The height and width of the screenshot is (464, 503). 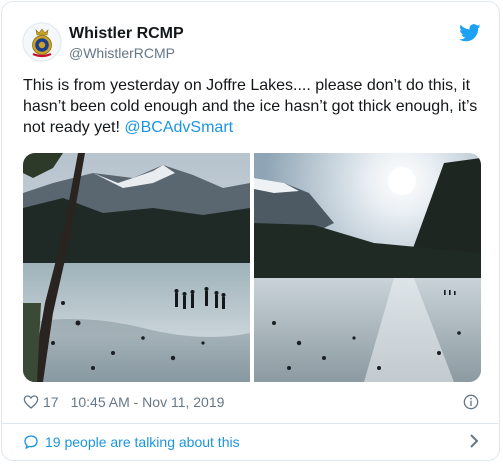 What do you see at coordinates (471, 402) in the screenshot?
I see `info-icon` at bounding box center [471, 402].